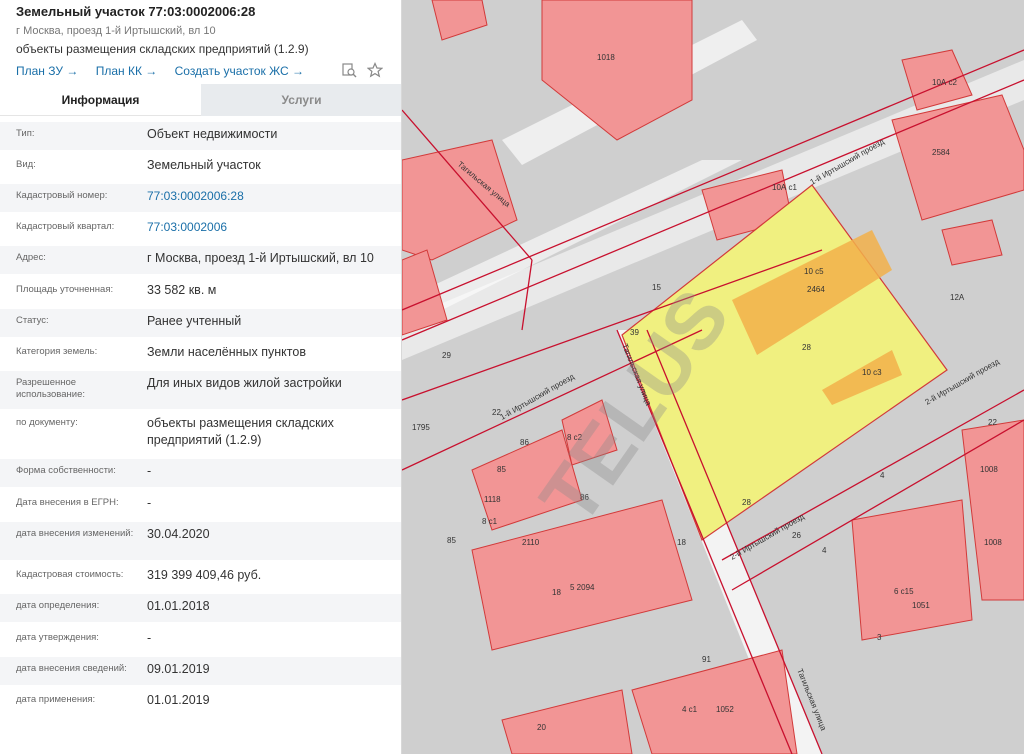  I want to click on field-label: Кадастровая стоимость:, so click(70, 574).